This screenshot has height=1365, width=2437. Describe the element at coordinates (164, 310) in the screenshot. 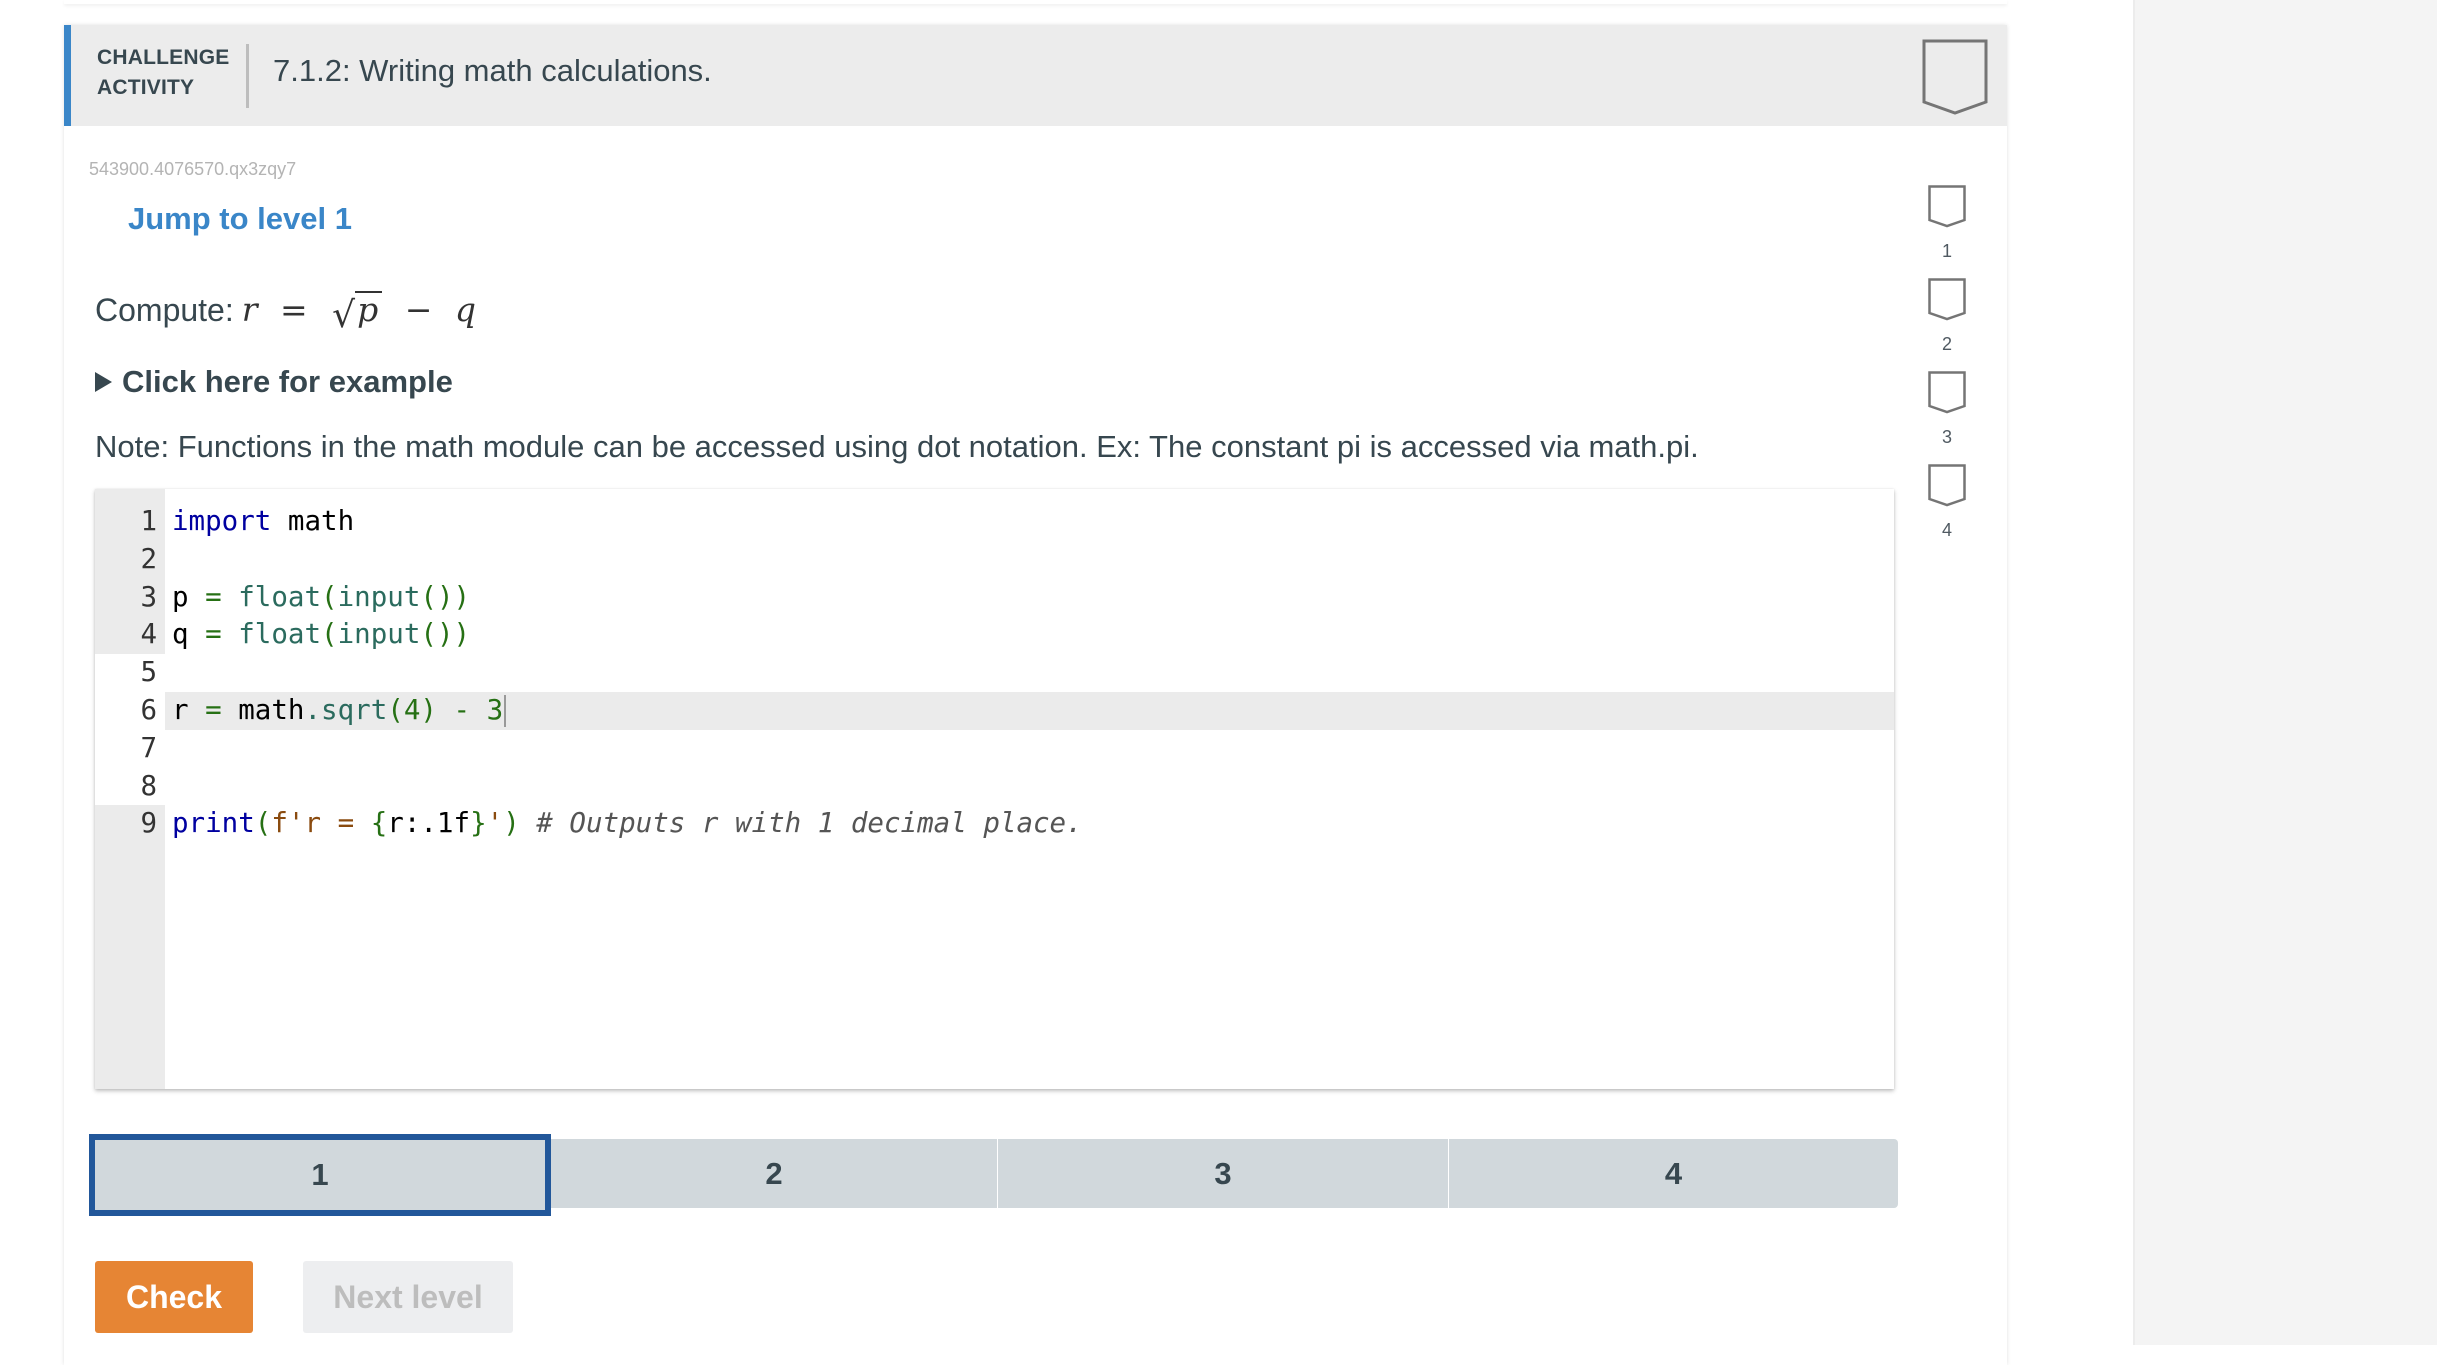

I see `compute-label: Compute:` at that location.